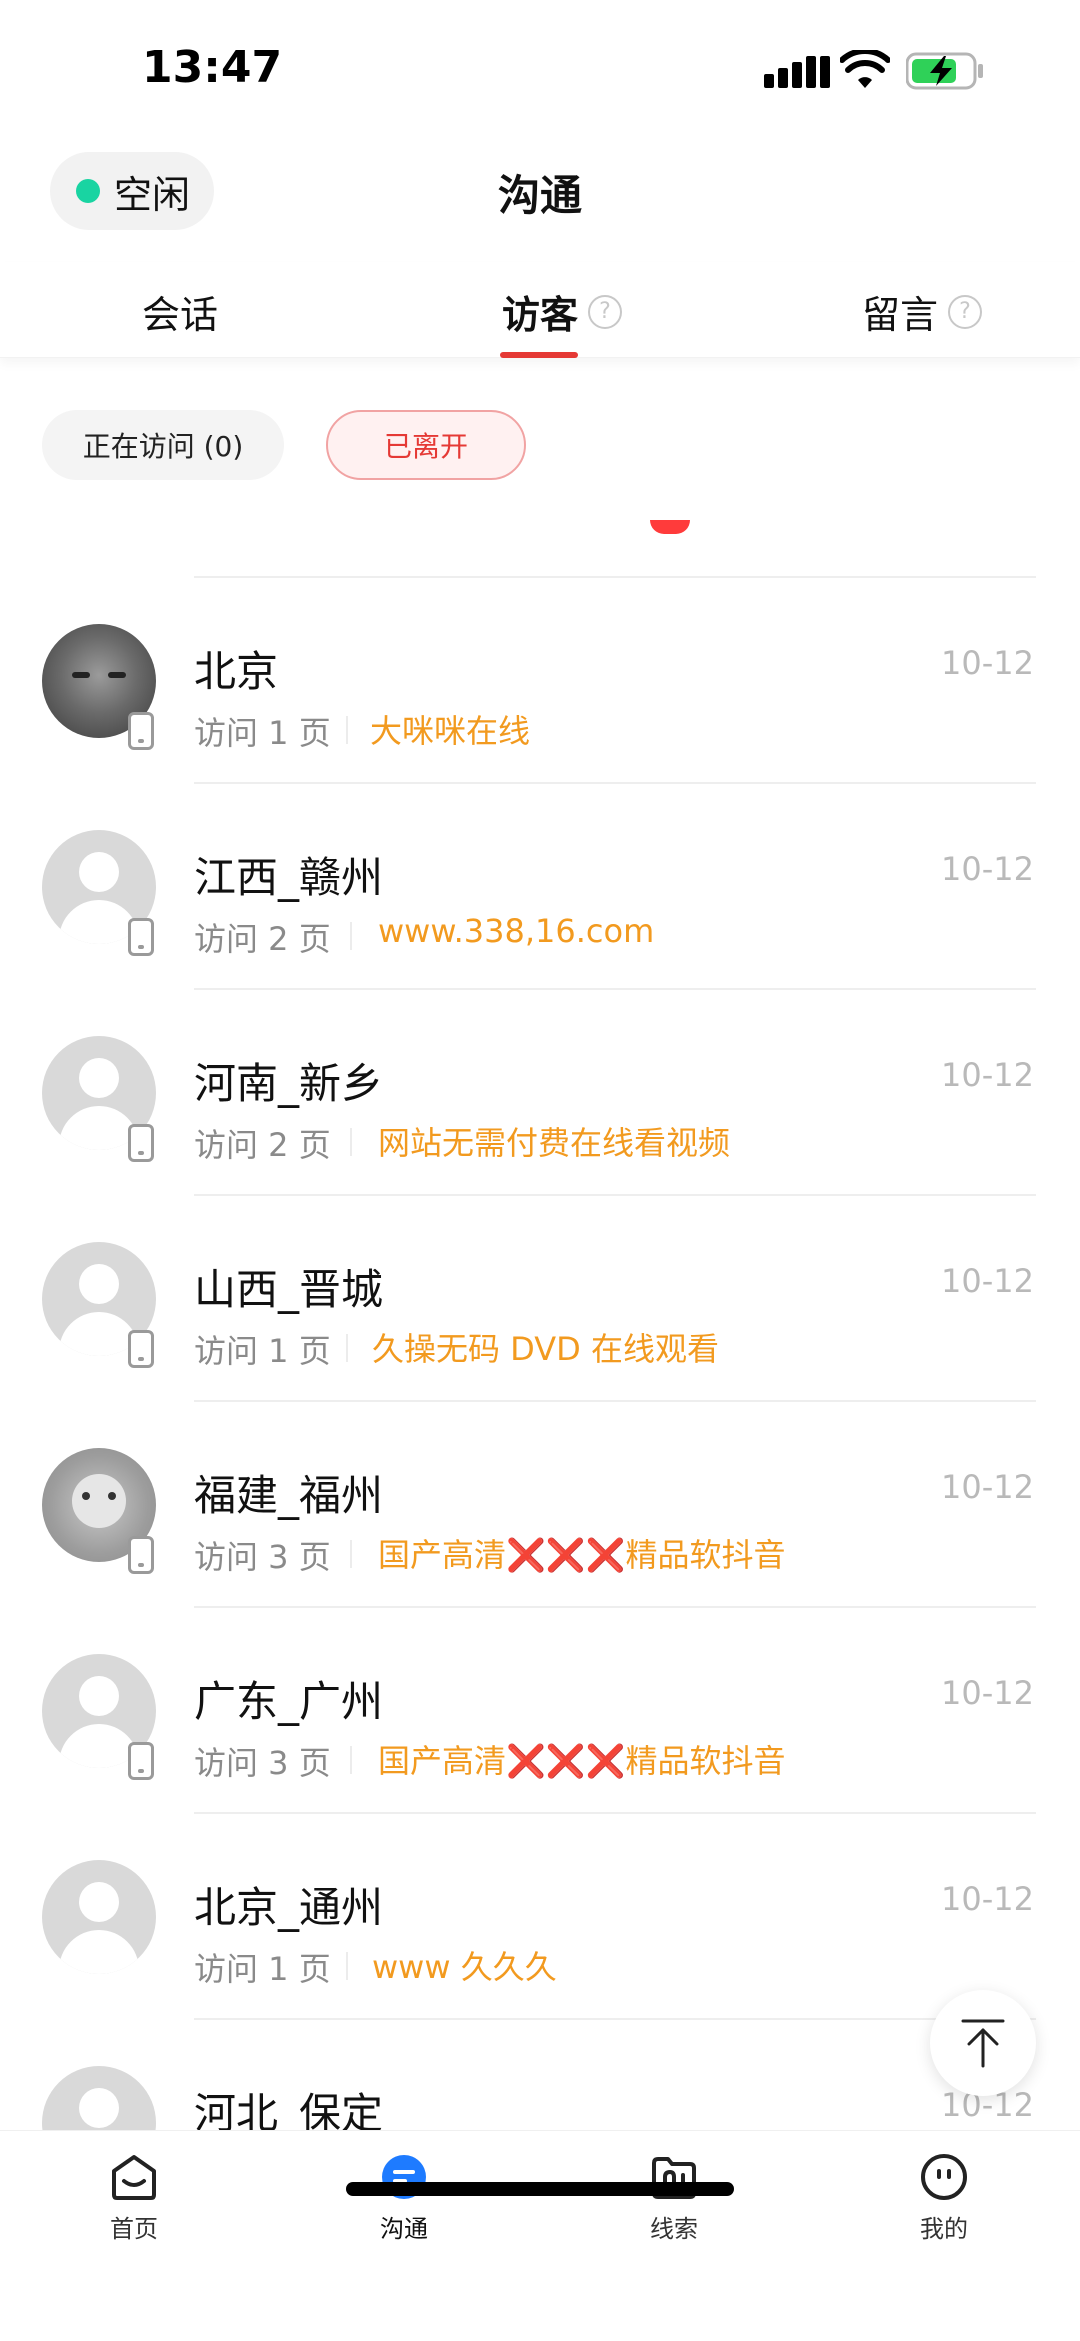  Describe the element at coordinates (289, 877) in the screenshot. I see `visitor-location: 江西_赣州` at that location.